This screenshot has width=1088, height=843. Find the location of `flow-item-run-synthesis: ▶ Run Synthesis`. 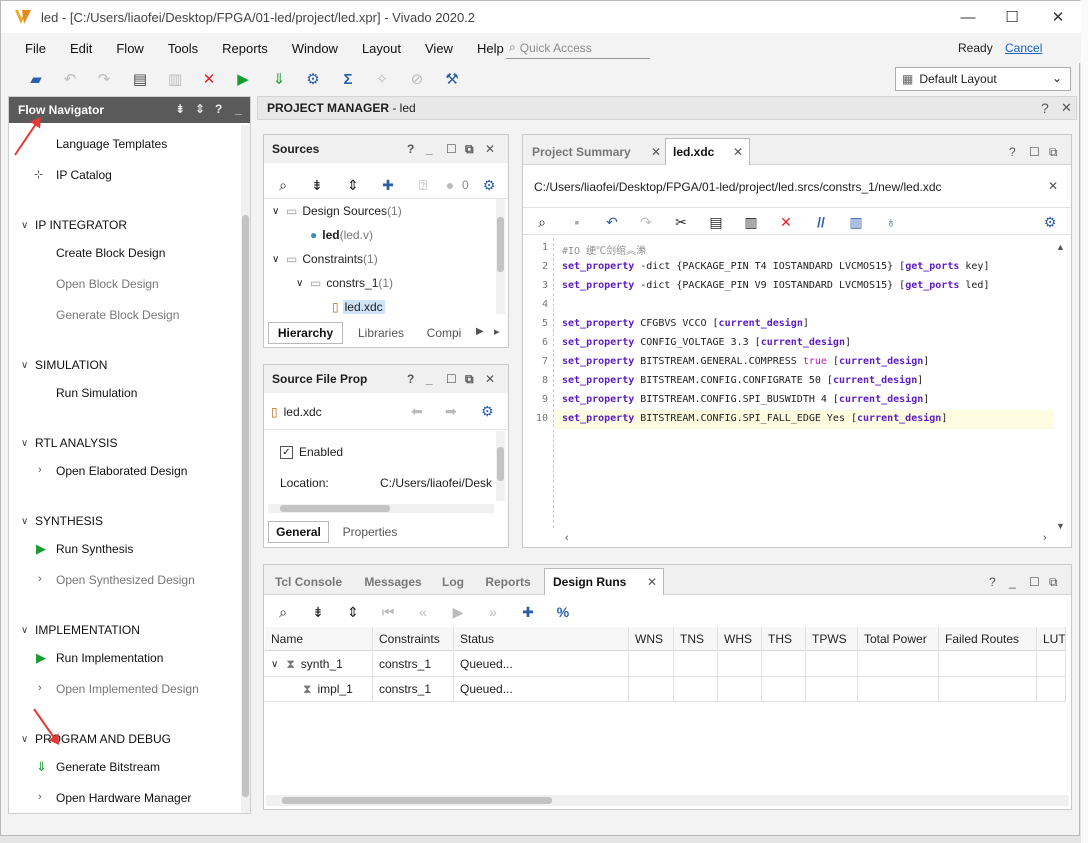

flow-item-run-synthesis: ▶ Run Synthesis is located at coordinates (84, 548).